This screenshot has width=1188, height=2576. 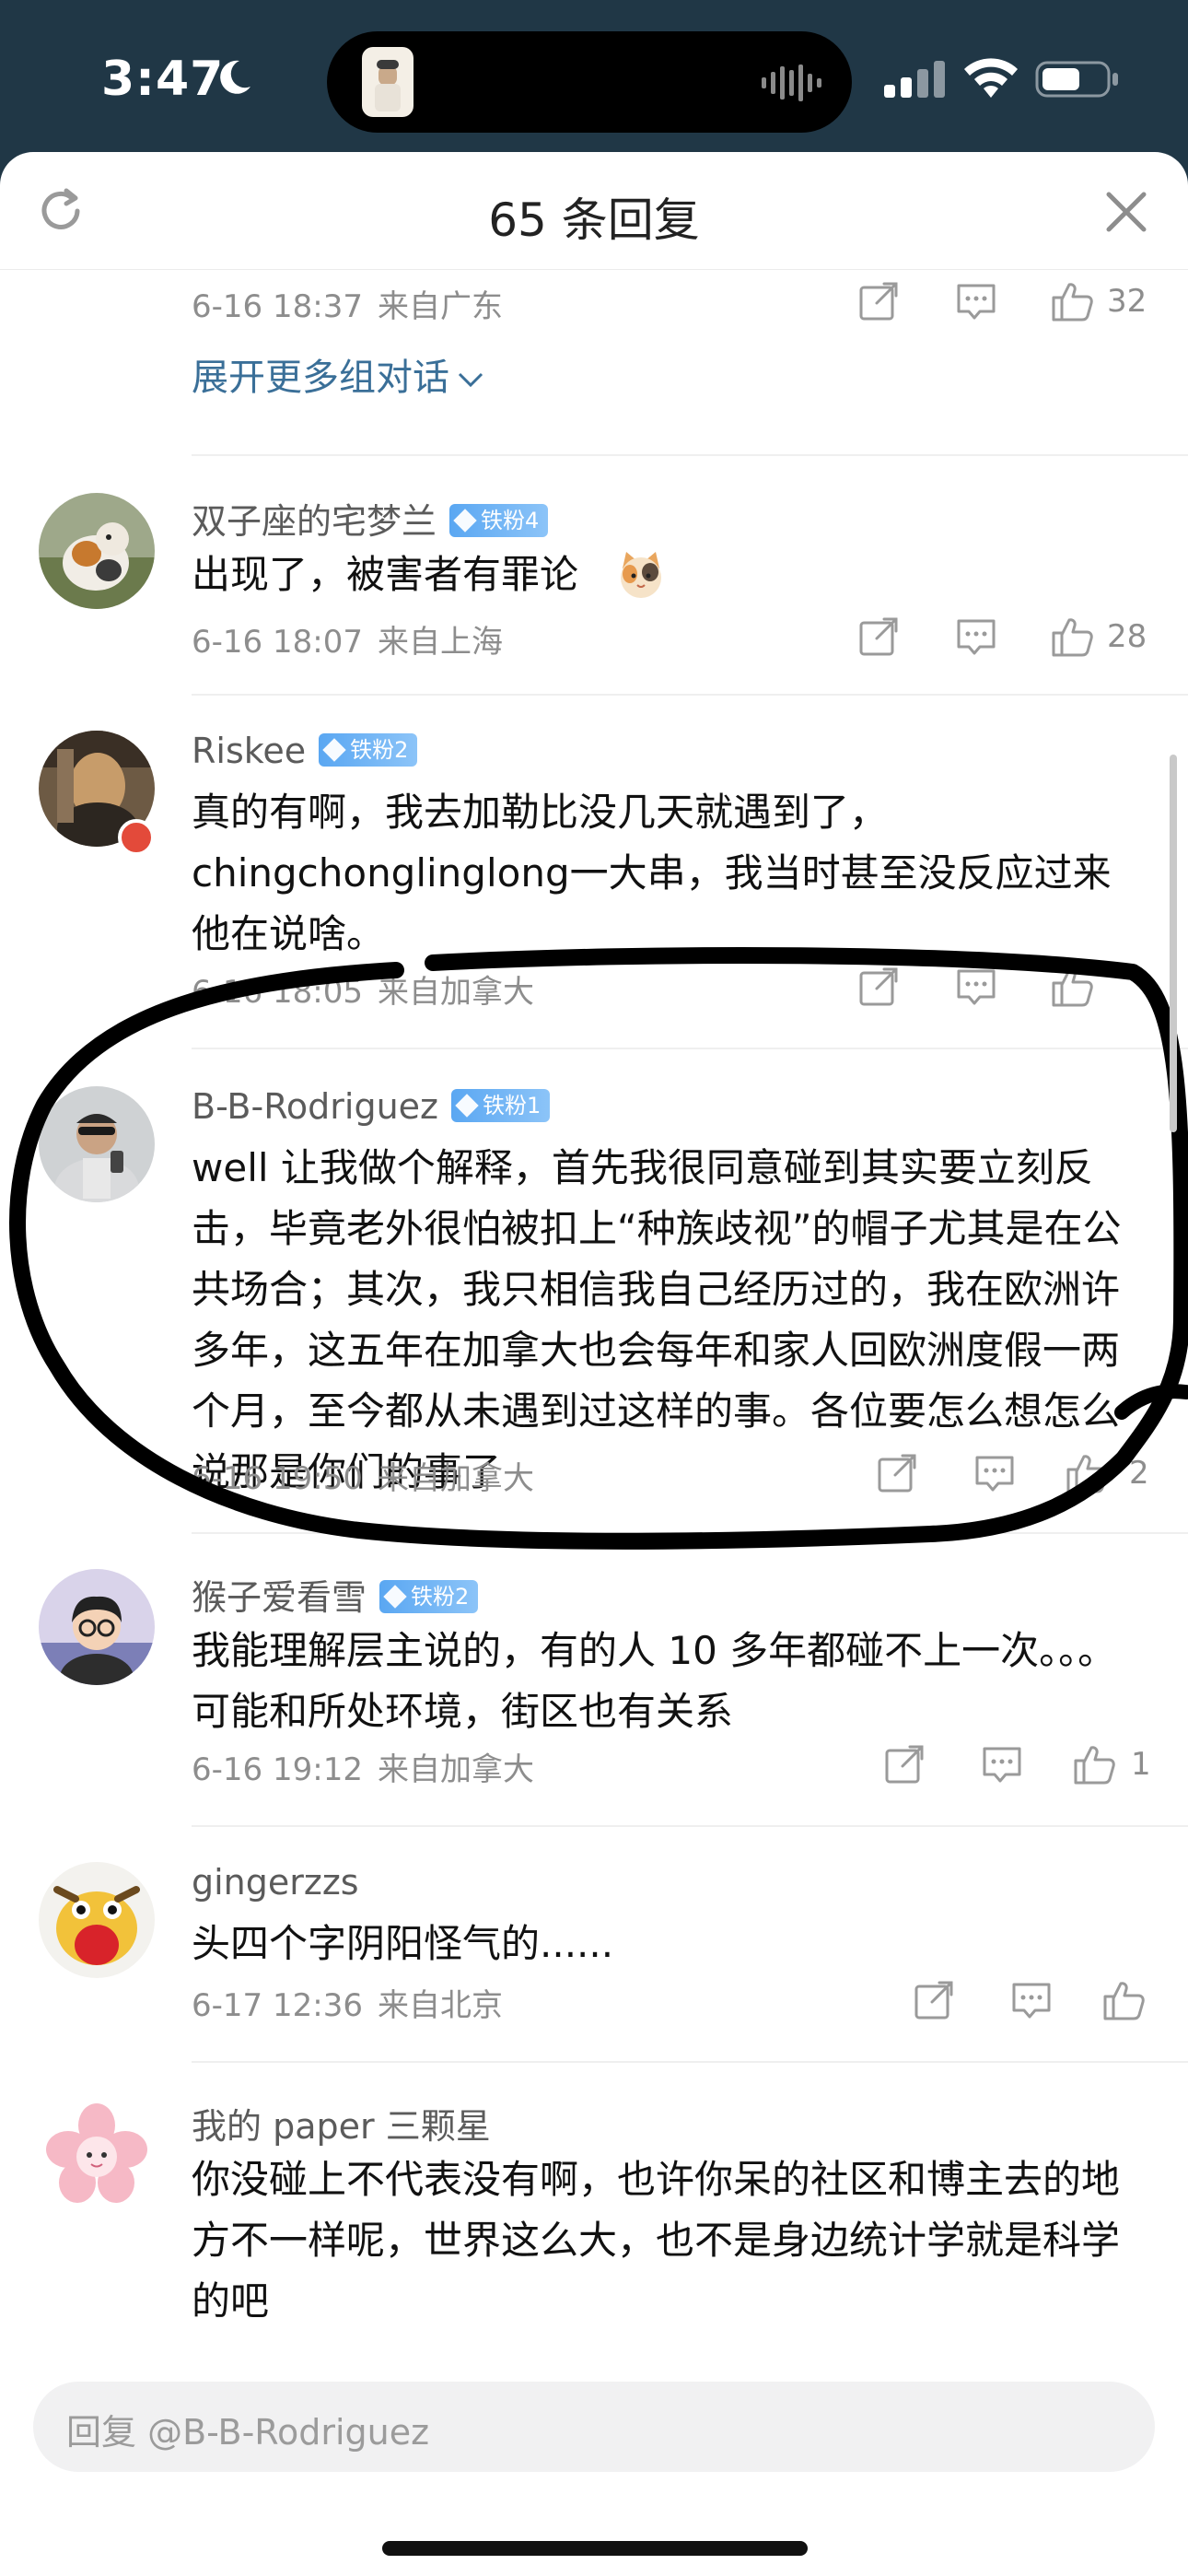 I want to click on battery-icon, so click(x=1076, y=79).